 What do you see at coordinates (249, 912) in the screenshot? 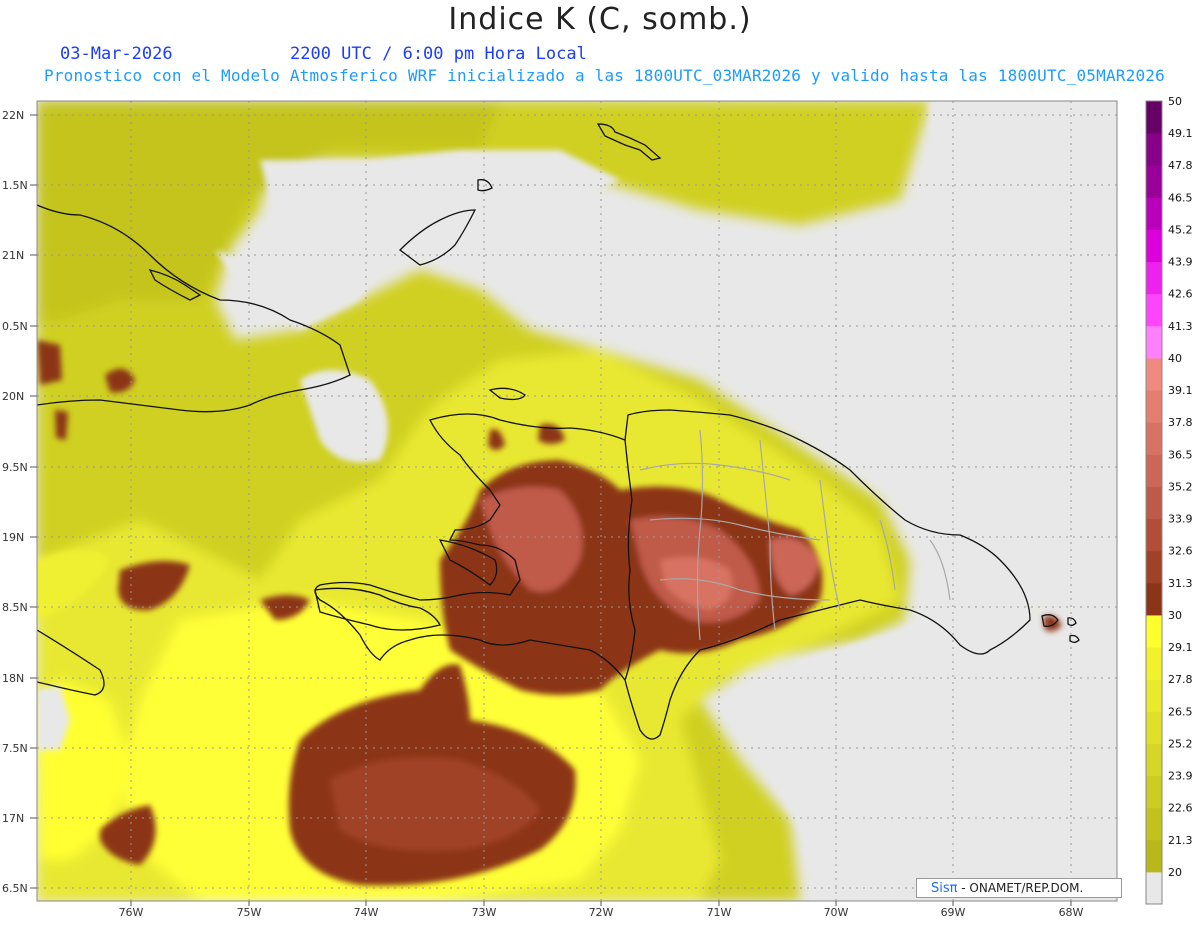
I see `lon-label: 75W` at bounding box center [249, 912].